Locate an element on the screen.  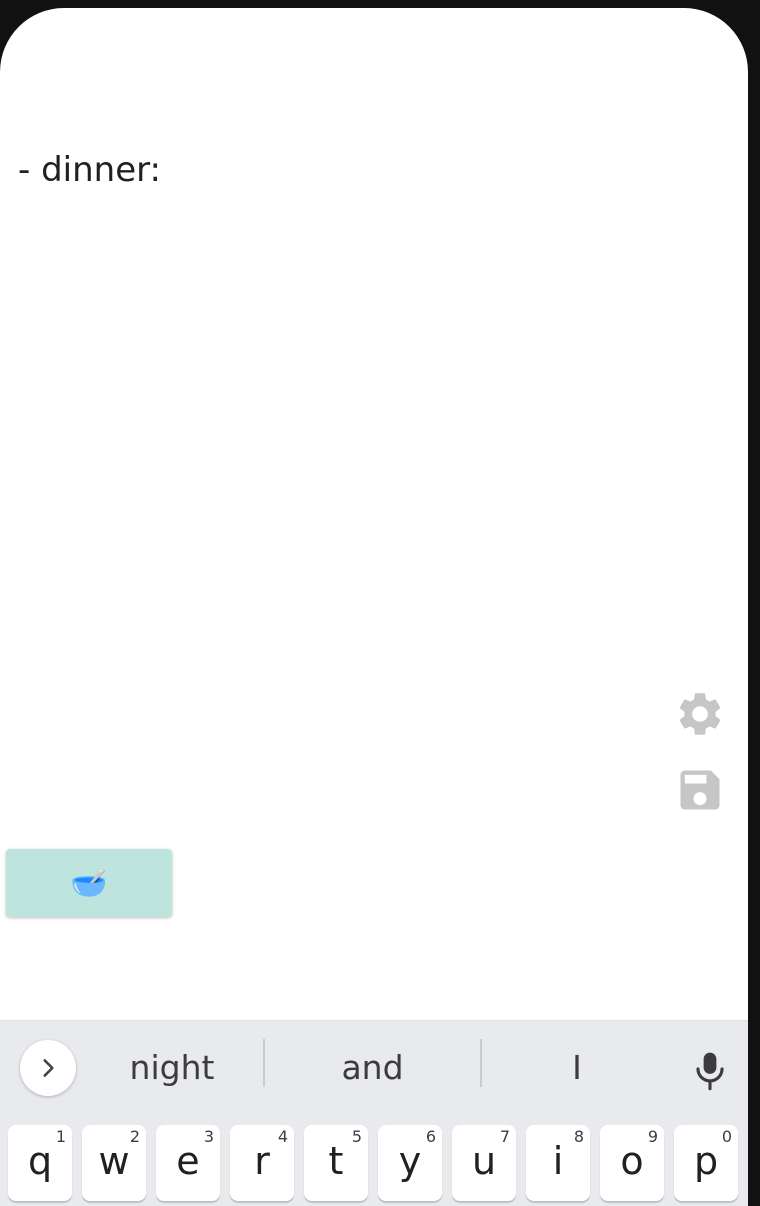
microphone-icon is located at coordinates (710, 1071).